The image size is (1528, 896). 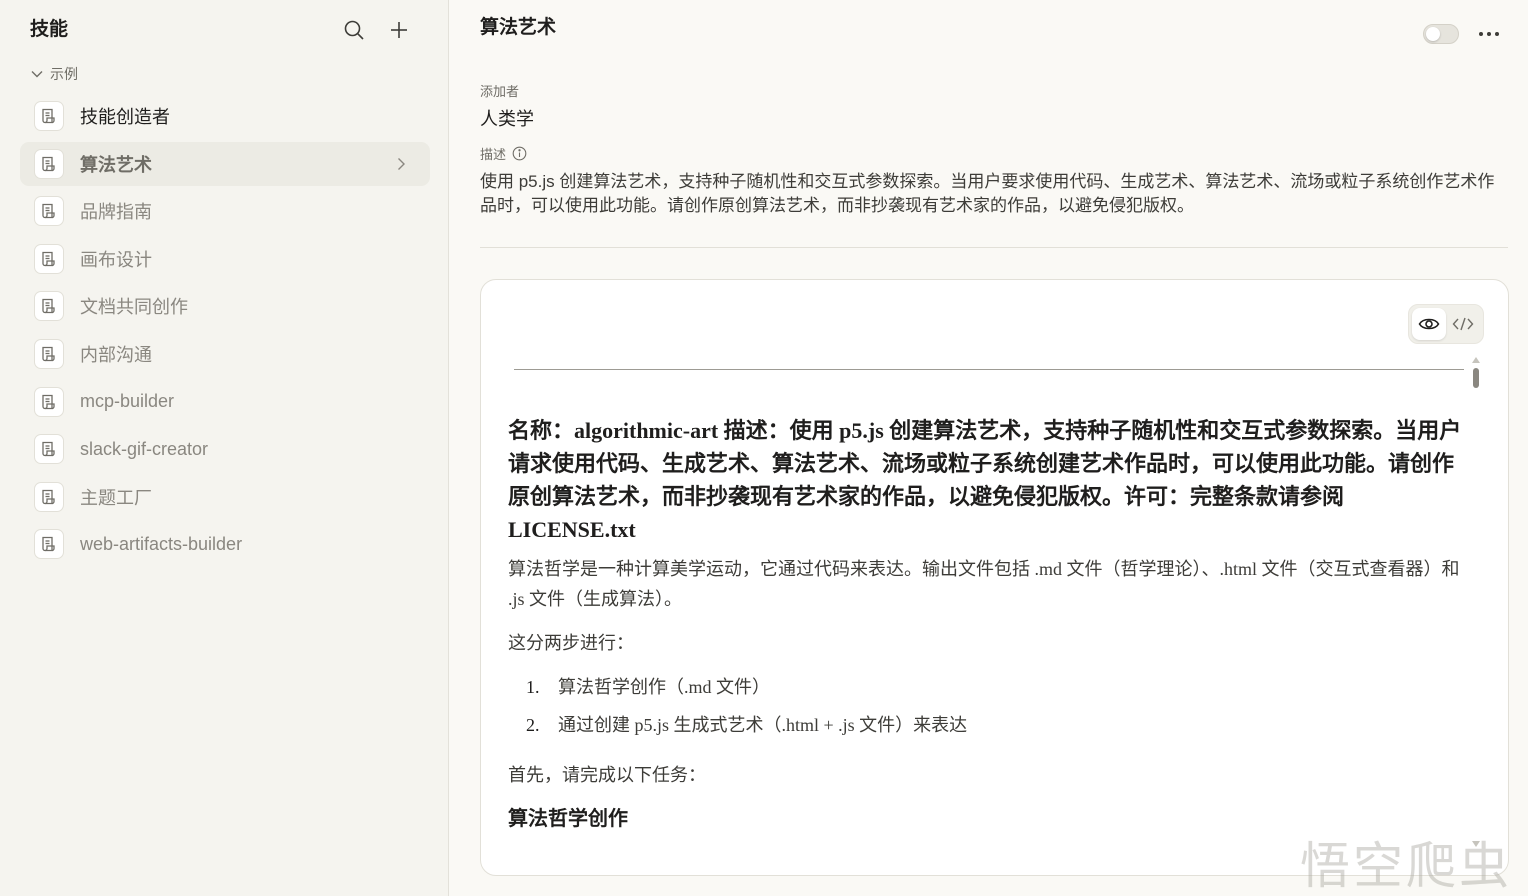 What do you see at coordinates (225, 116) in the screenshot?
I see `sidebar-skill-item: 技能创造者` at bounding box center [225, 116].